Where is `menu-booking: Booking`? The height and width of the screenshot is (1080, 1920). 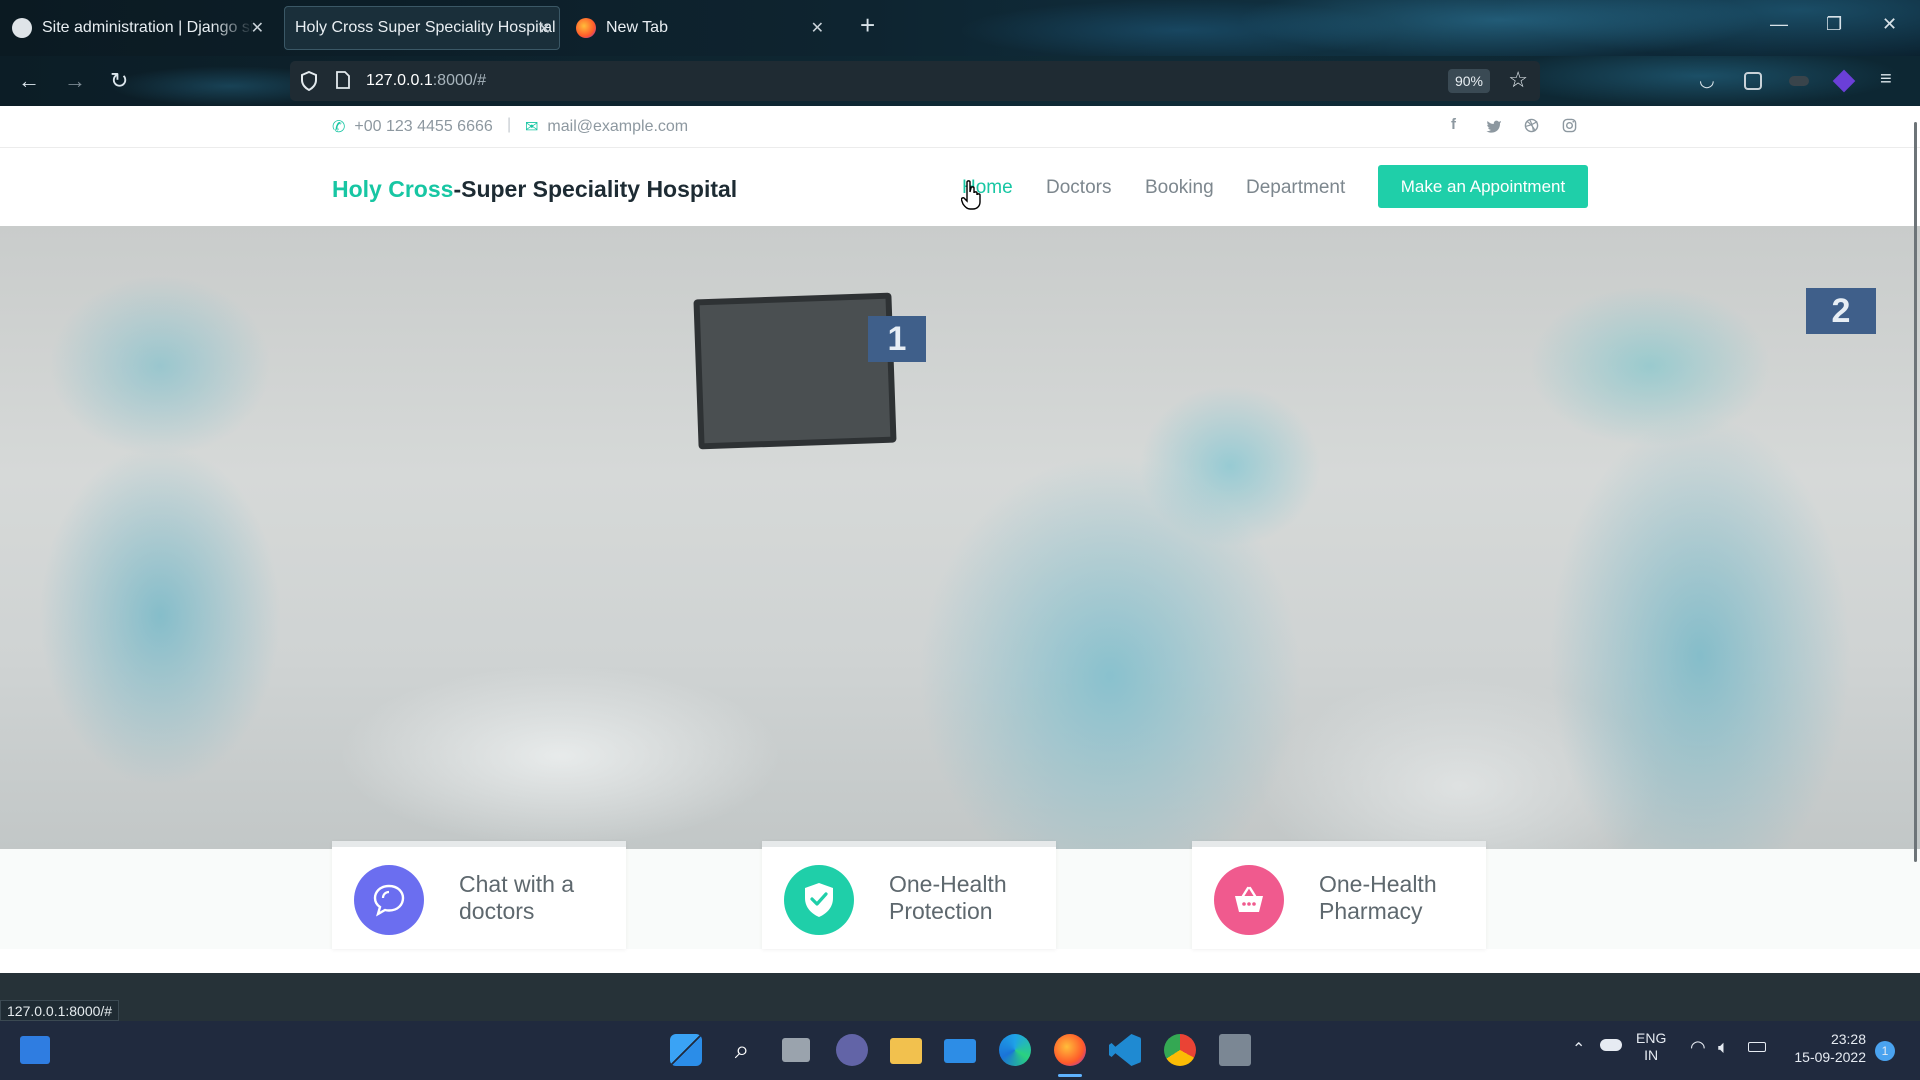 menu-booking: Booking is located at coordinates (1179, 188).